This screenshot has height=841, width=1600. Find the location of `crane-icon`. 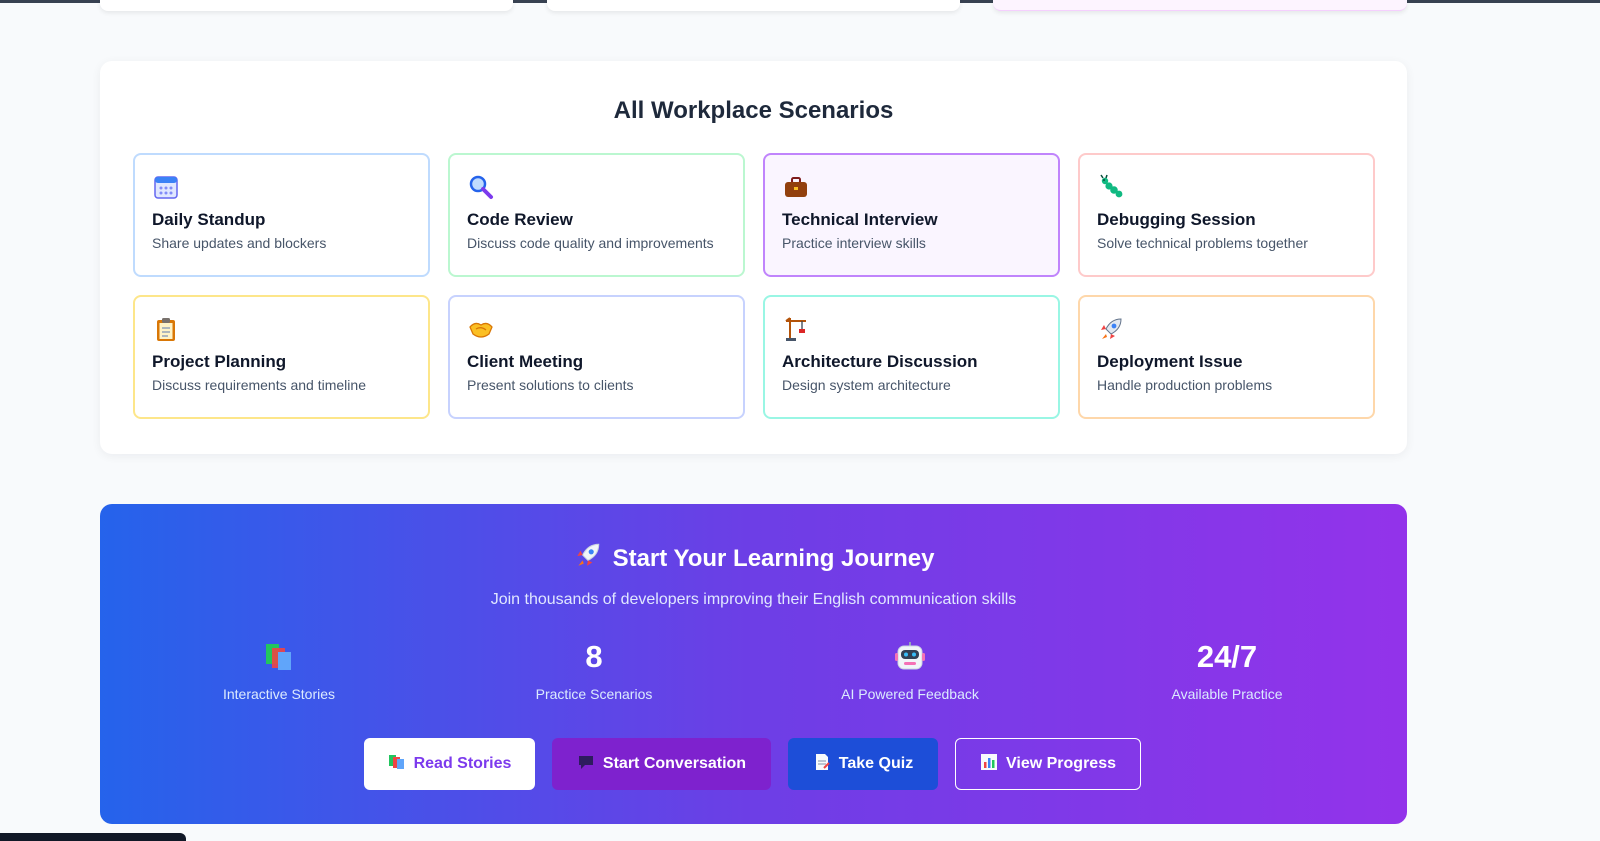

crane-icon is located at coordinates (796, 329).